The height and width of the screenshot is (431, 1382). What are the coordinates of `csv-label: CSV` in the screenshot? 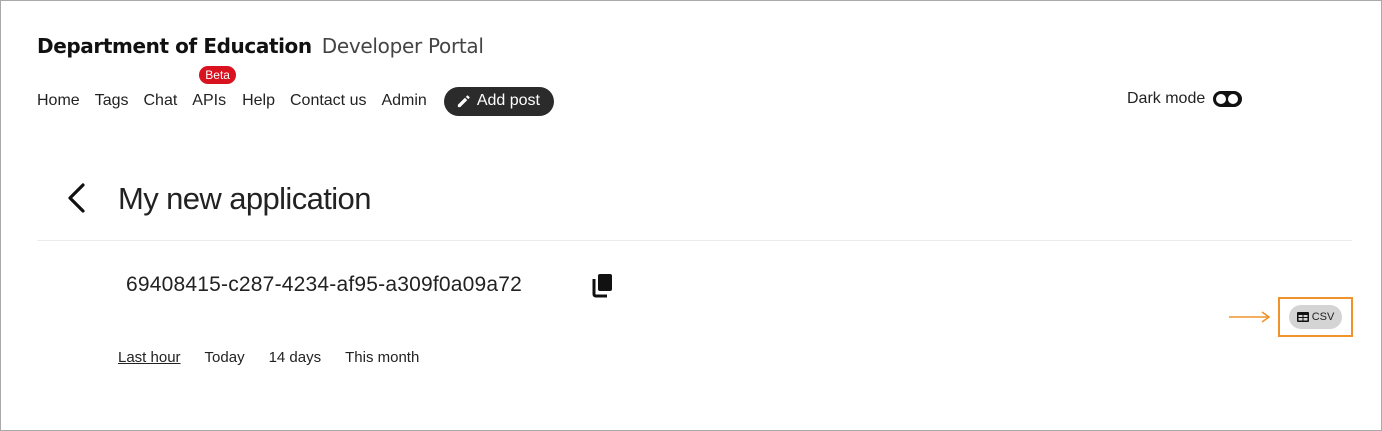 It's located at (1323, 317).